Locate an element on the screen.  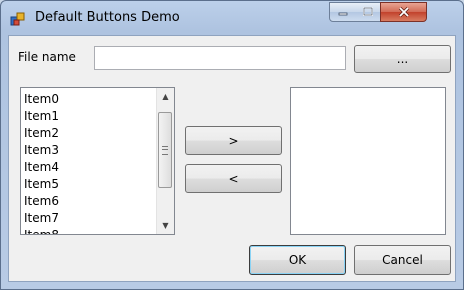
move-right-button: > is located at coordinates (233, 140).